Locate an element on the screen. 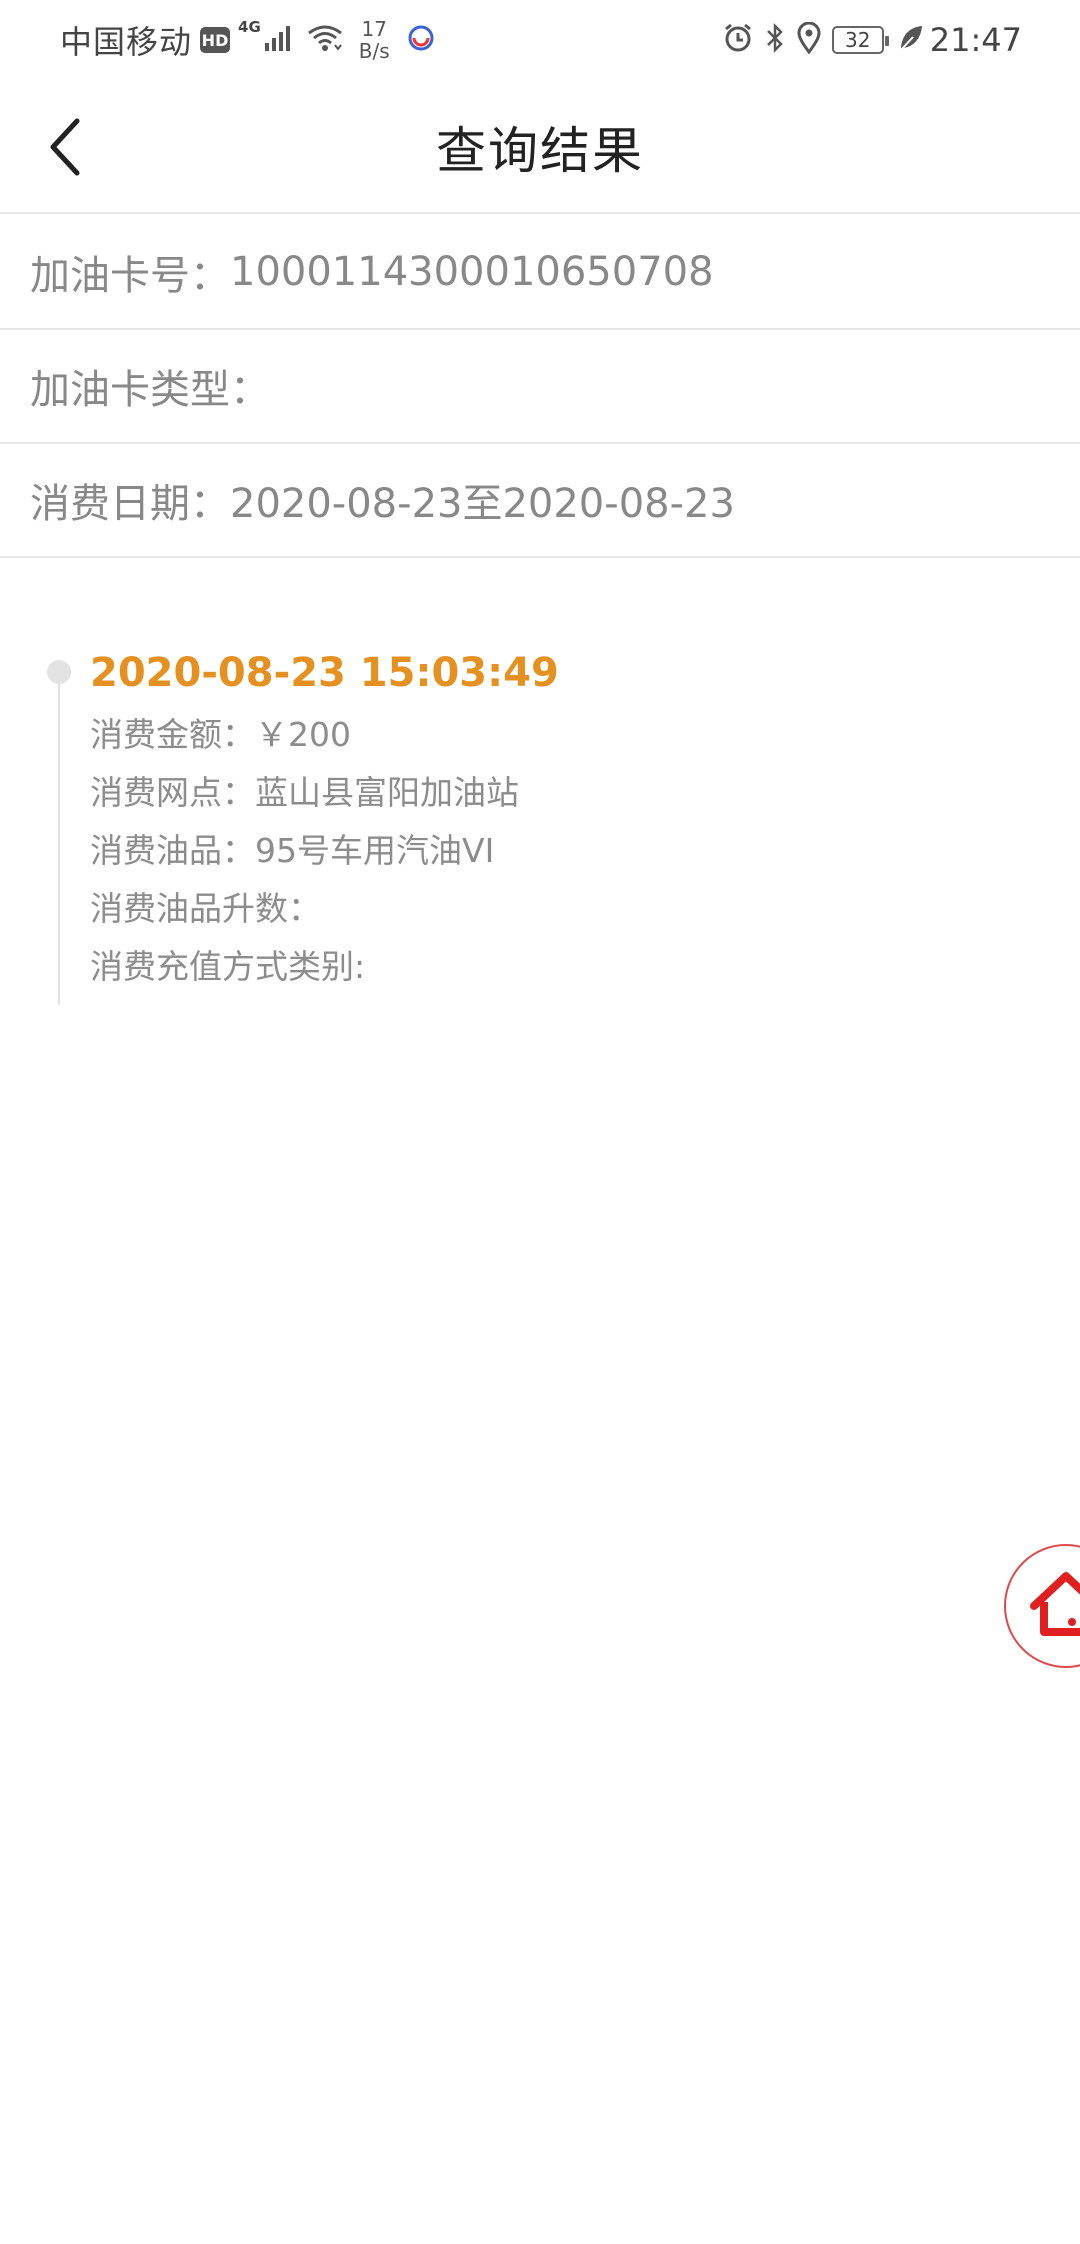 This screenshot has height=2244, width=1080. speed-unit: B/s is located at coordinates (374, 51).